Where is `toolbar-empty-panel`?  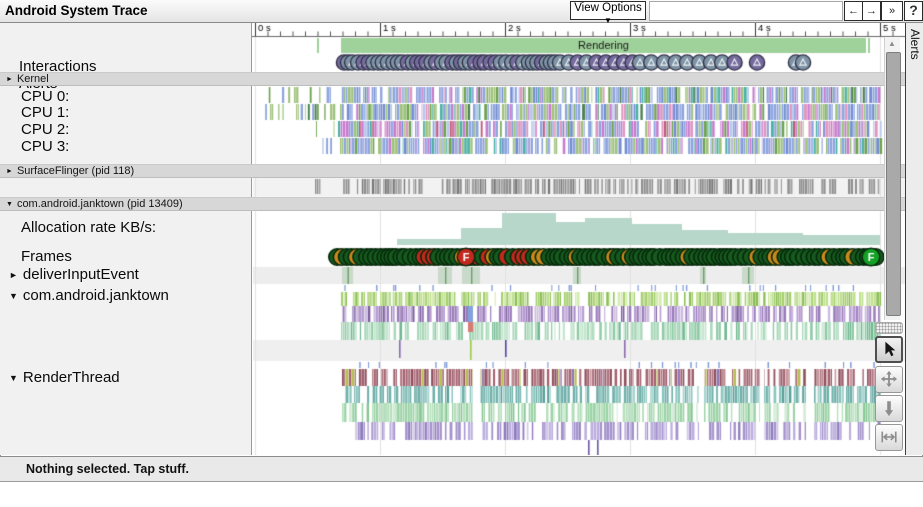 toolbar-empty-panel is located at coordinates (746, 11).